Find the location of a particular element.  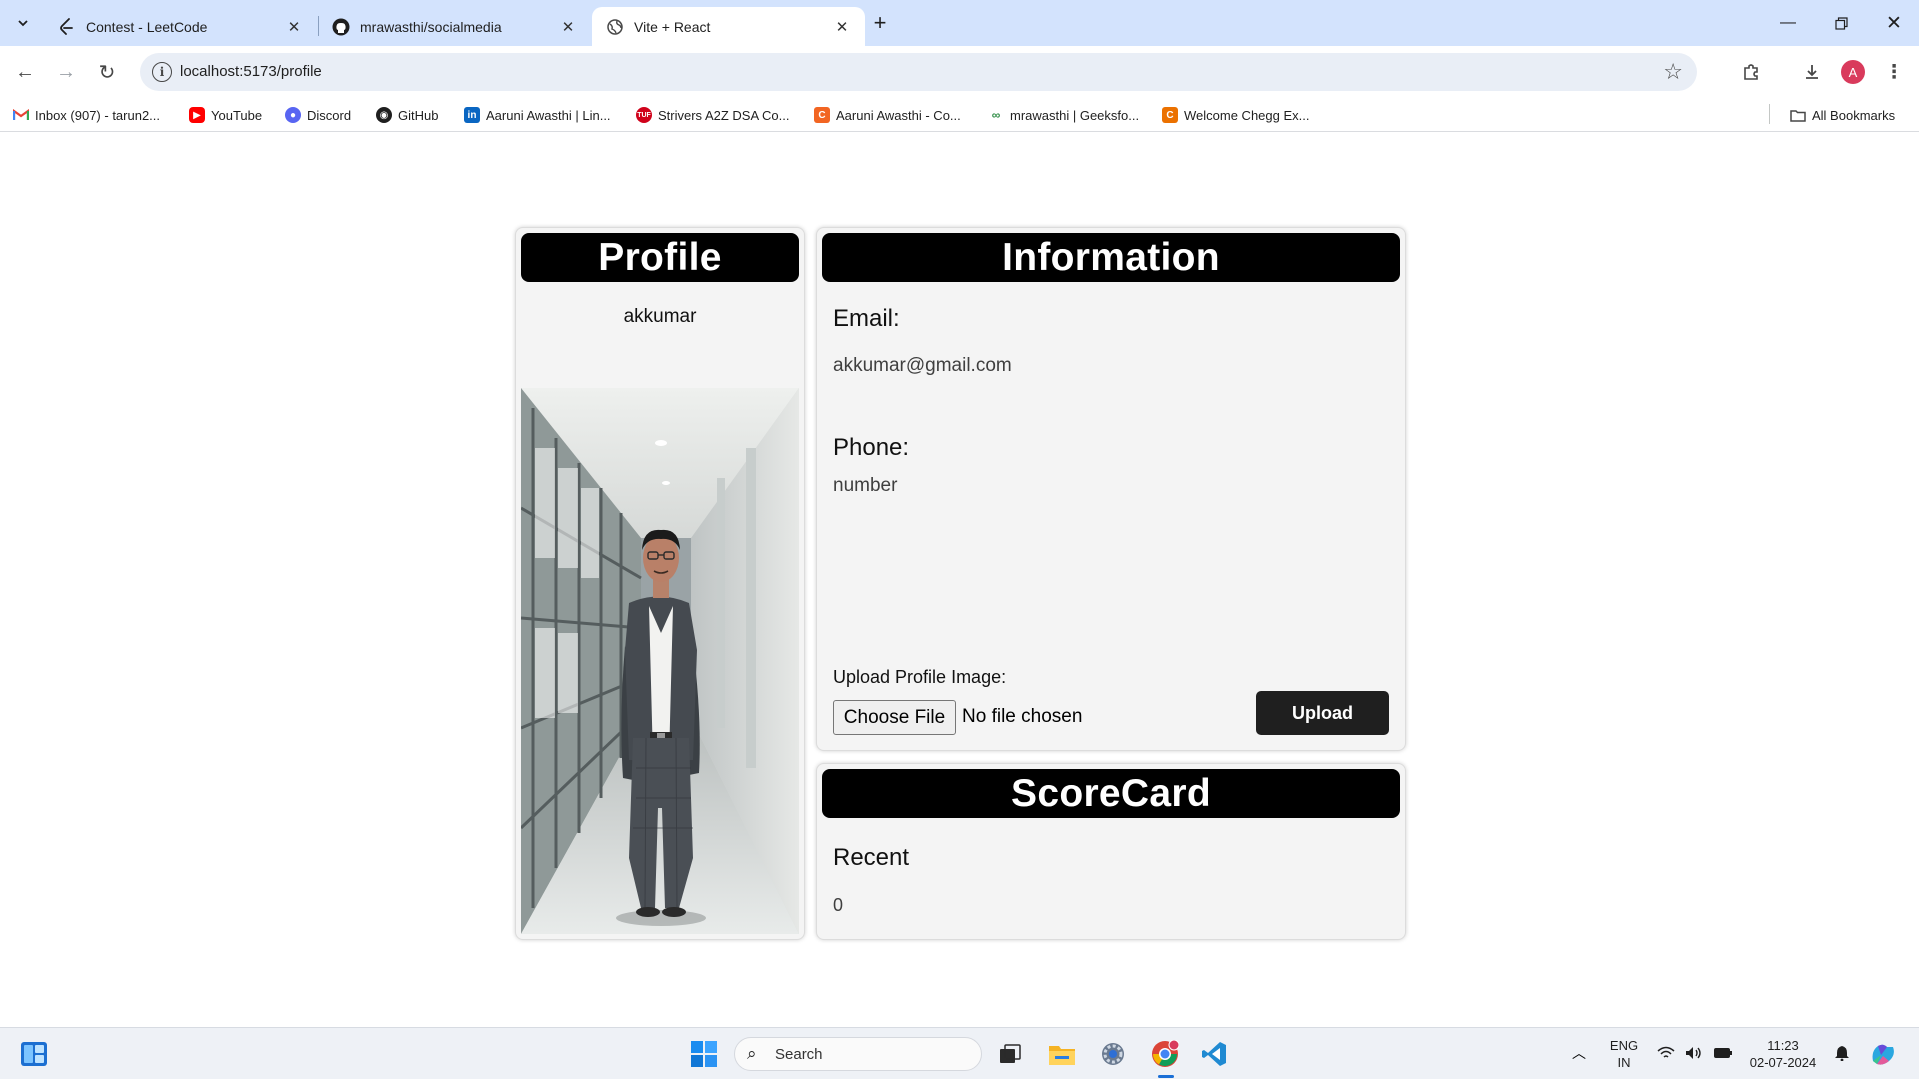

reload-button: ↻ is located at coordinates (107, 72).